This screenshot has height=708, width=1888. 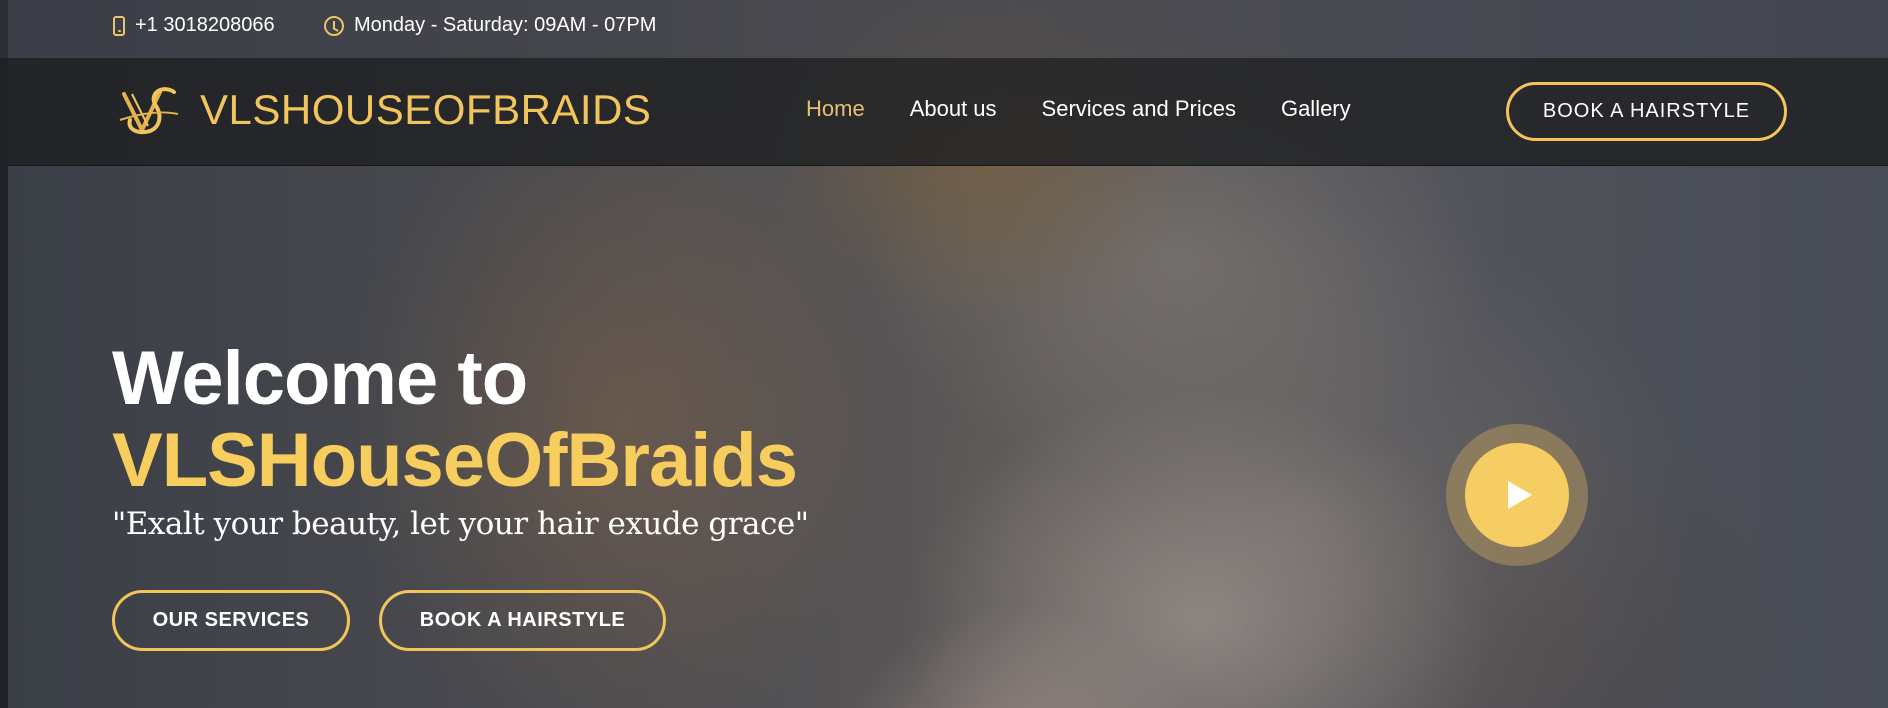 I want to click on clock-icon, so click(x=334, y=25).